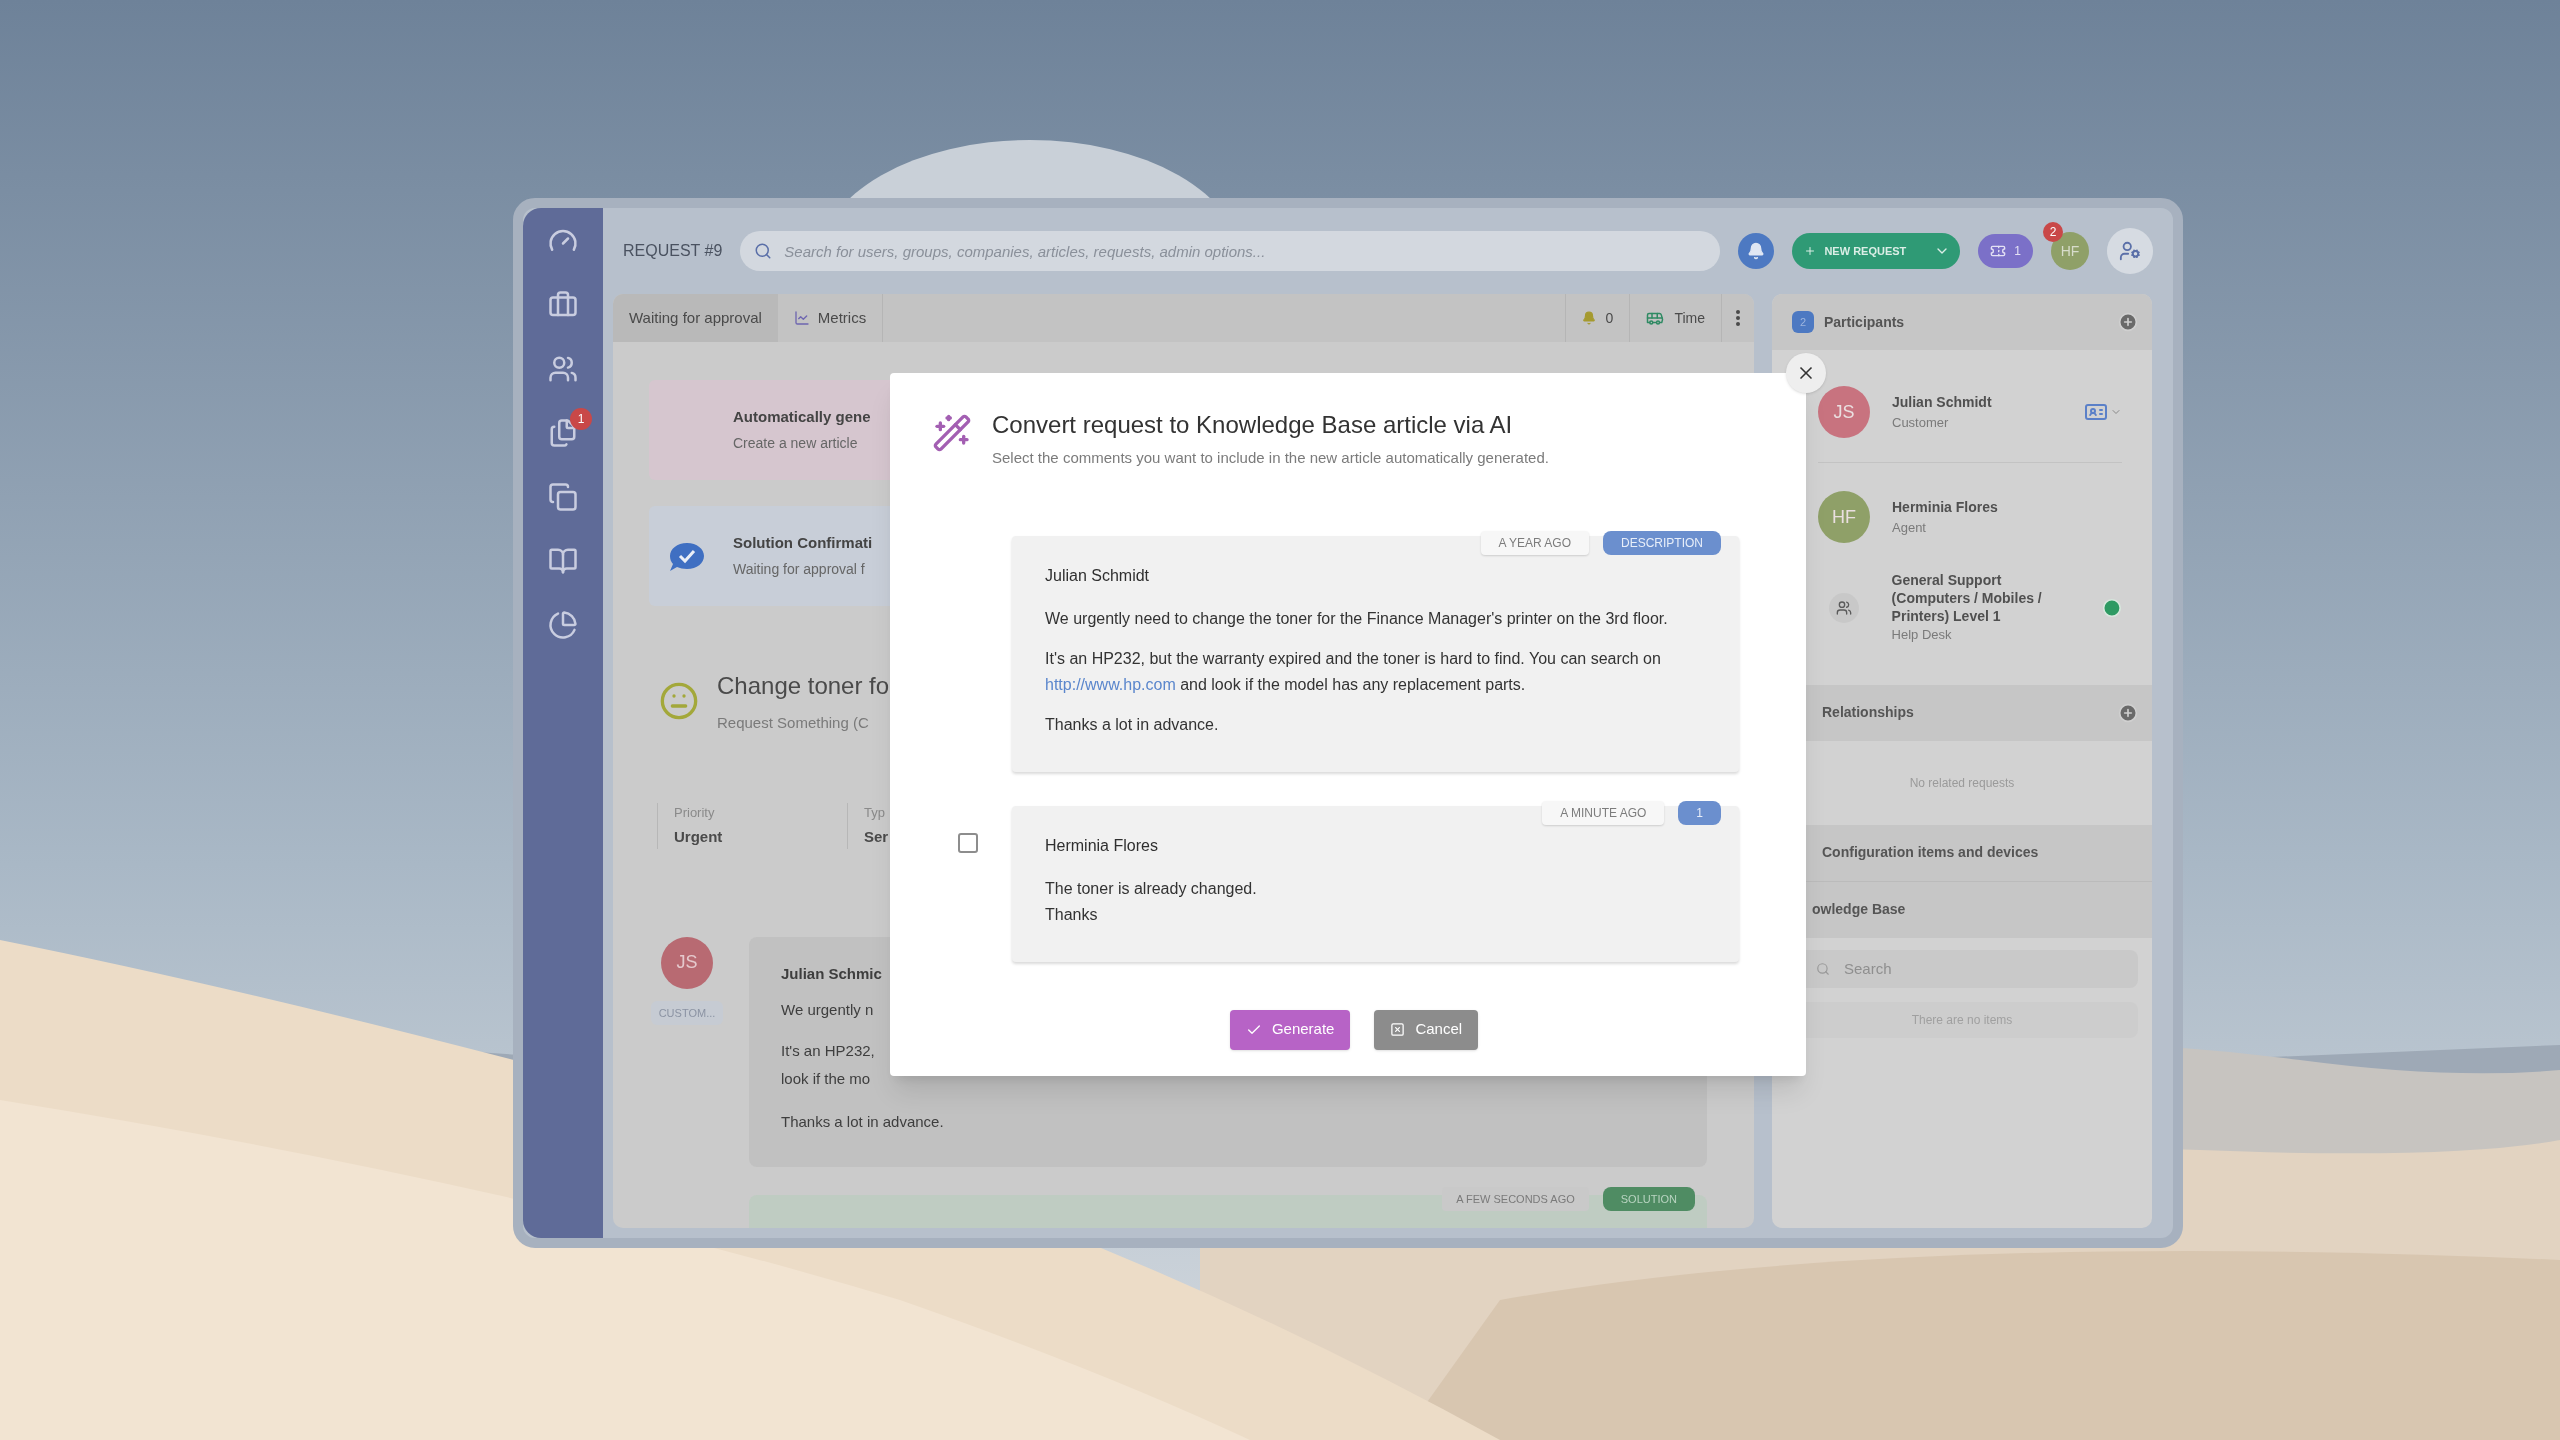 Image resolution: width=2560 pixels, height=1440 pixels. Describe the element at coordinates (699, 837) in the screenshot. I see `field-value: Urgent` at that location.